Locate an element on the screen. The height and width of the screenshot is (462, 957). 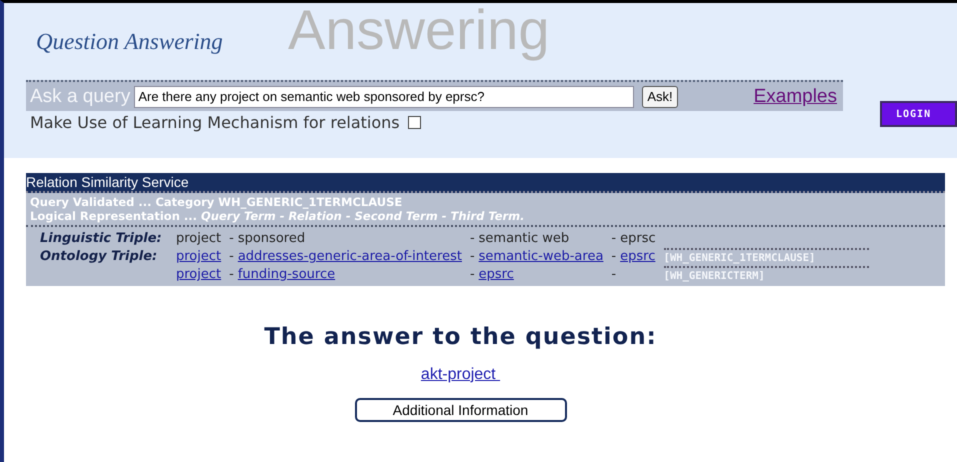
login-button: LOGIN is located at coordinates (918, 114).